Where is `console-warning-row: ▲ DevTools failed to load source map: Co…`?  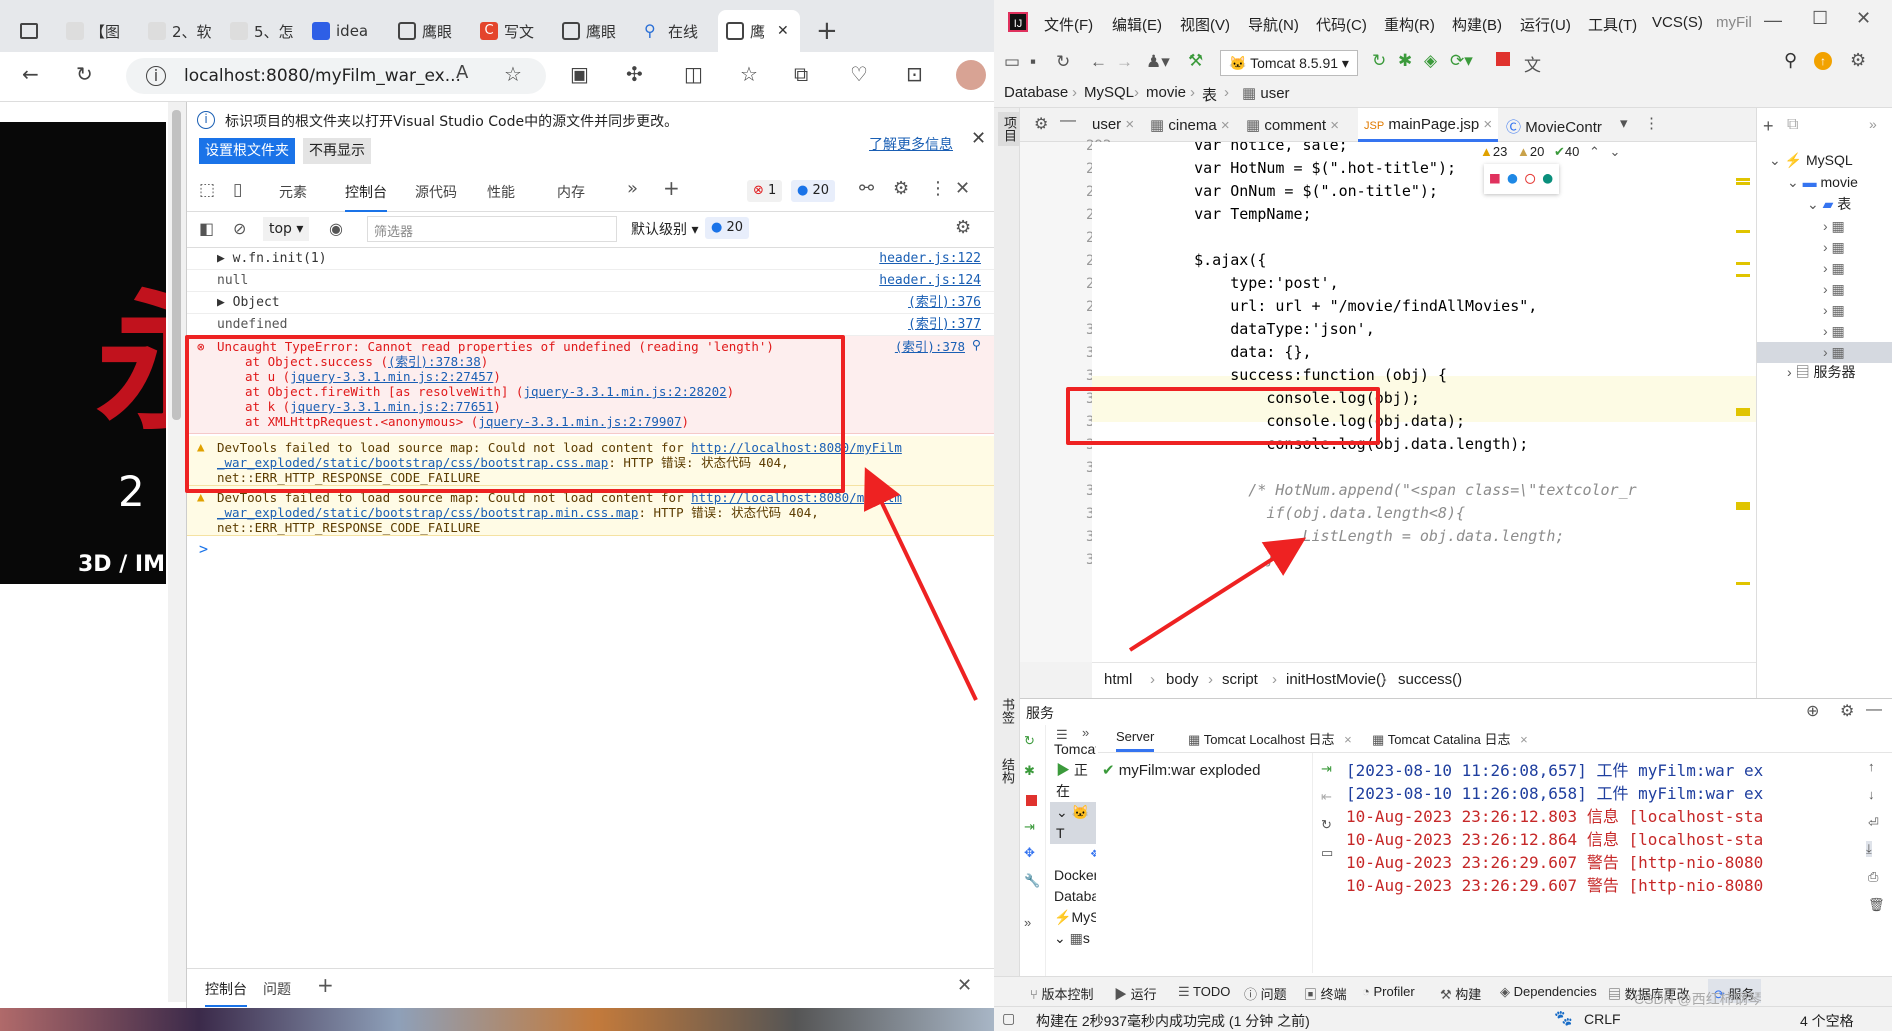
console-warning-row: ▲ DevTools failed to load source map: Co… is located at coordinates (591, 511).